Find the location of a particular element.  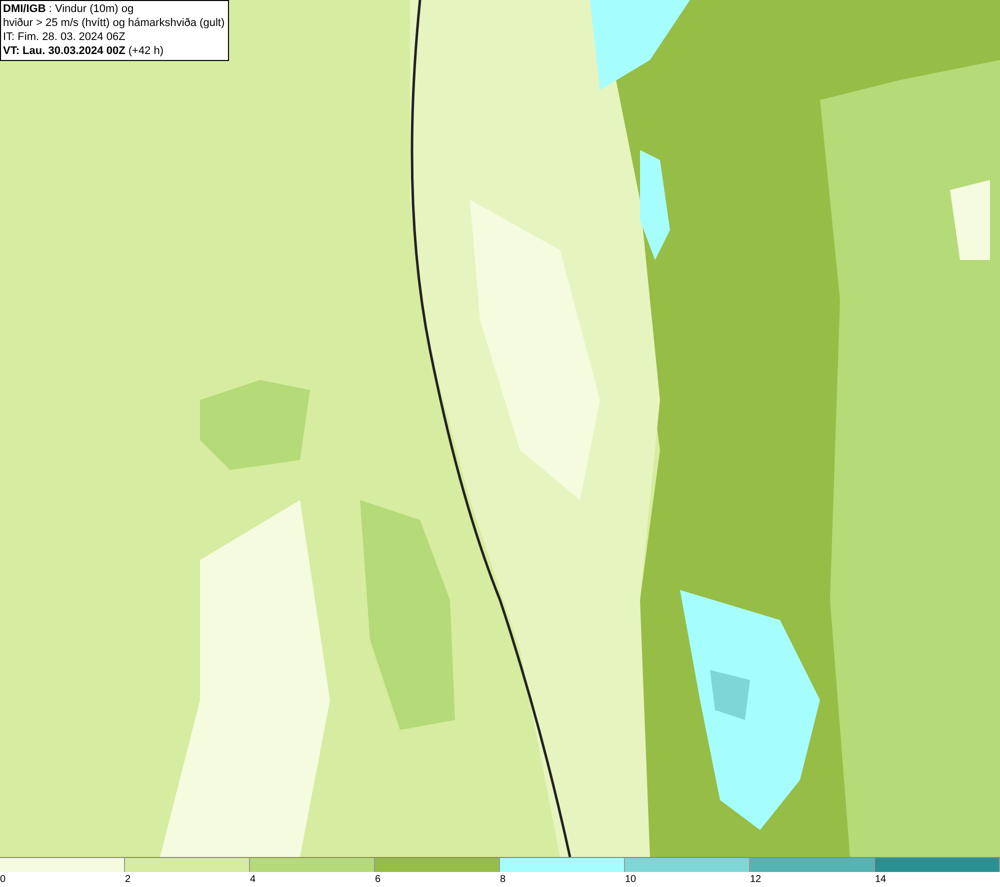

legend-tick: 6 is located at coordinates (378, 879).